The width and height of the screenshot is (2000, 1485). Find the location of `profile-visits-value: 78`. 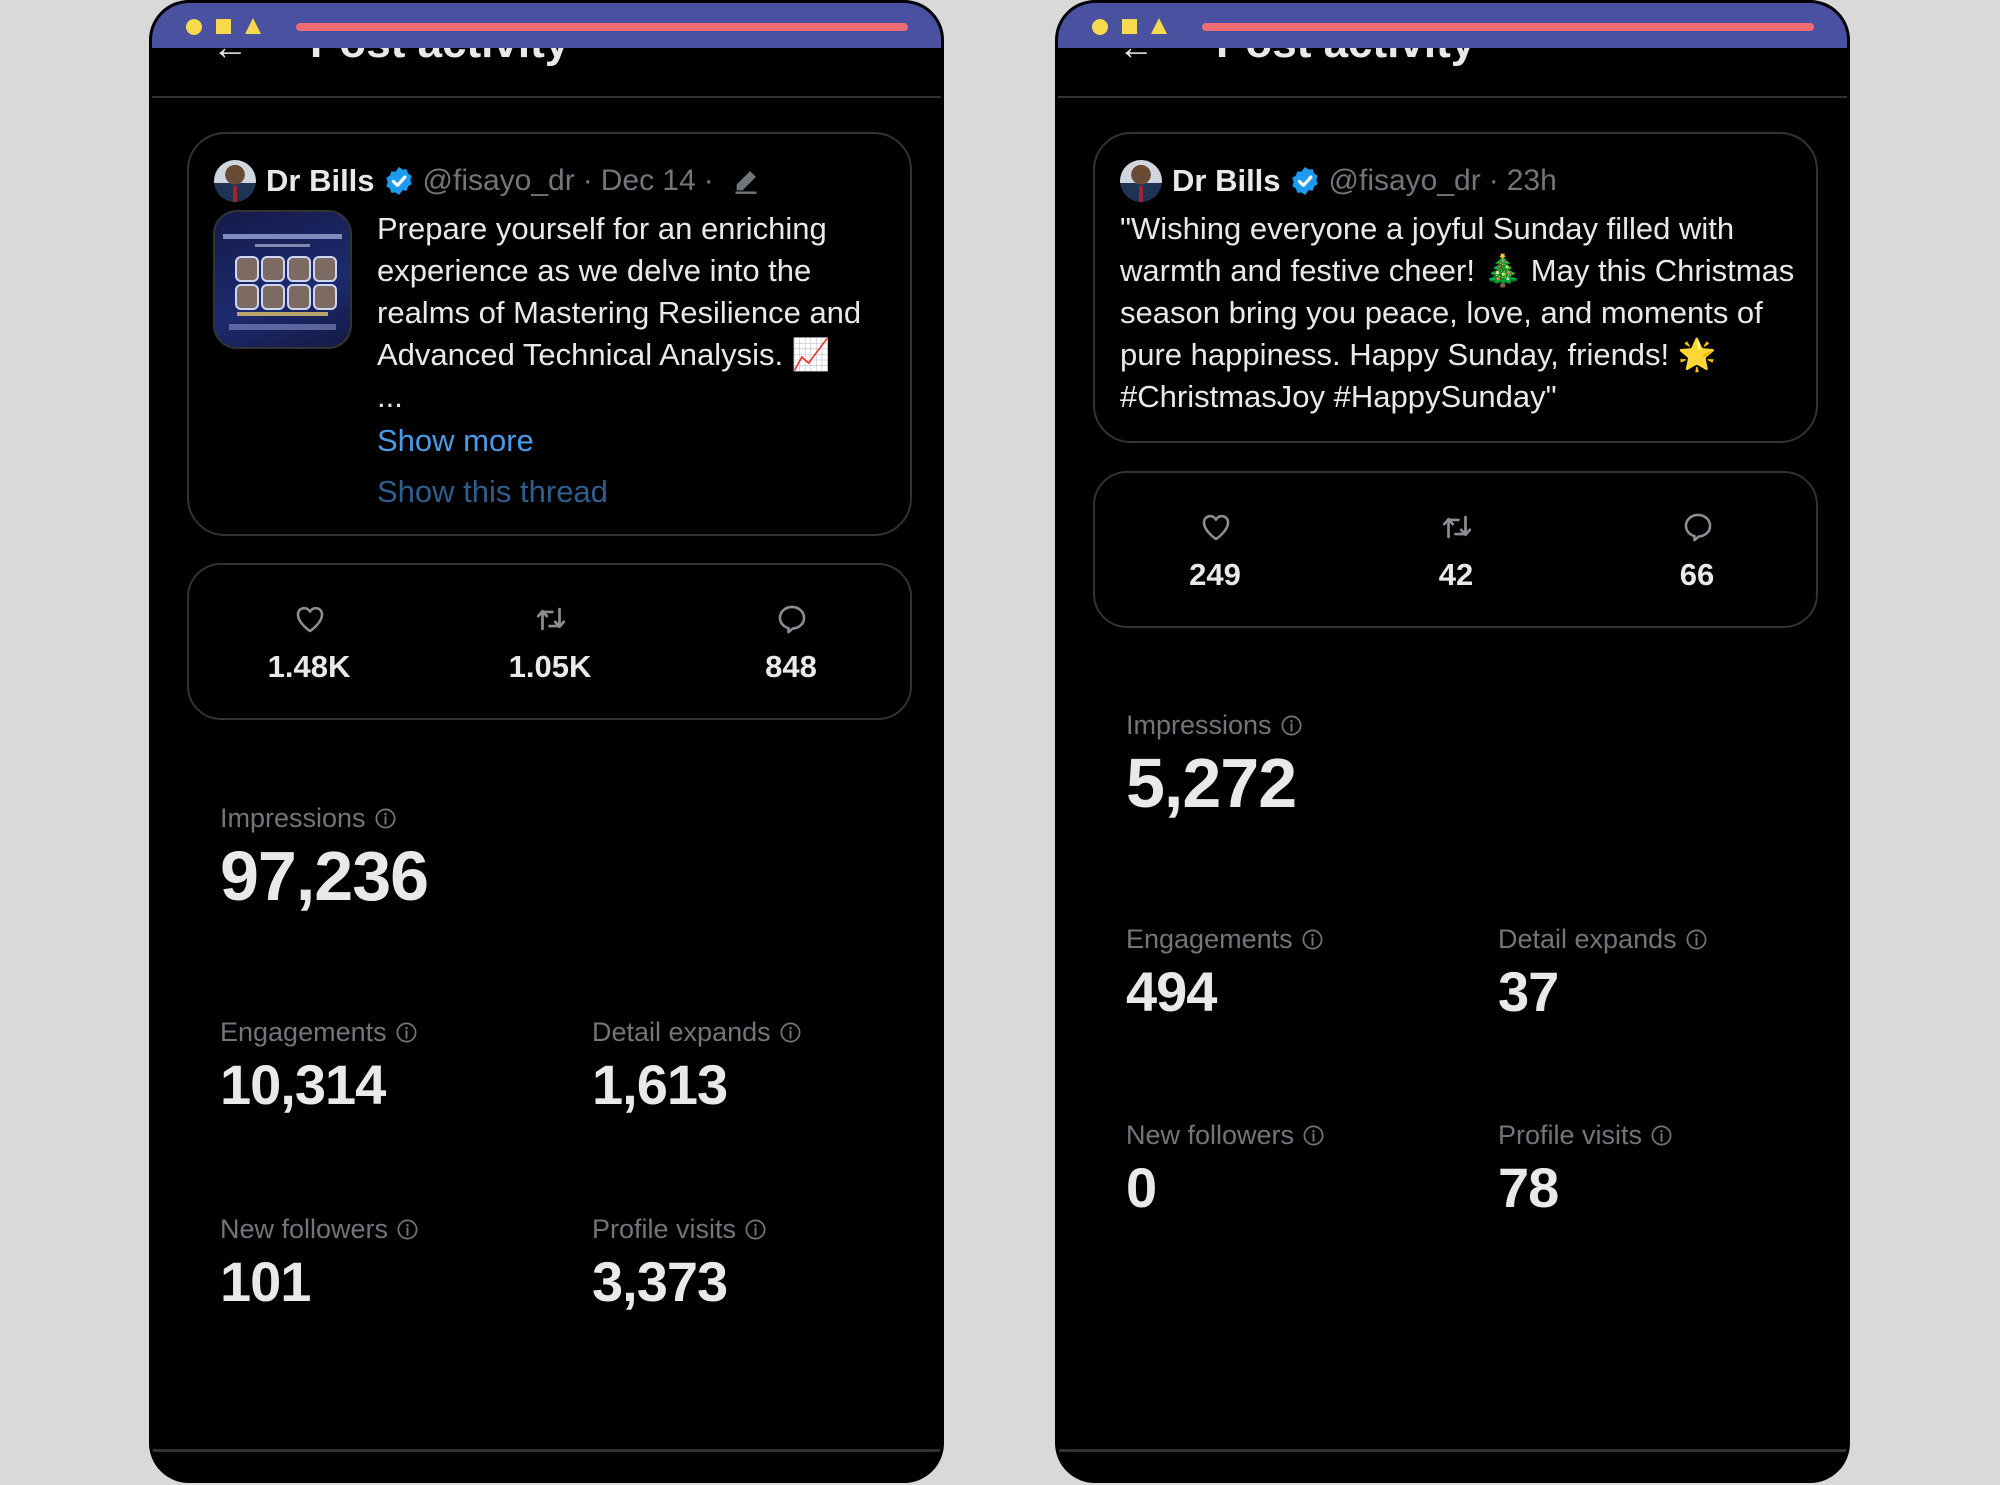

profile-visits-value: 78 is located at coordinates (1528, 1187).